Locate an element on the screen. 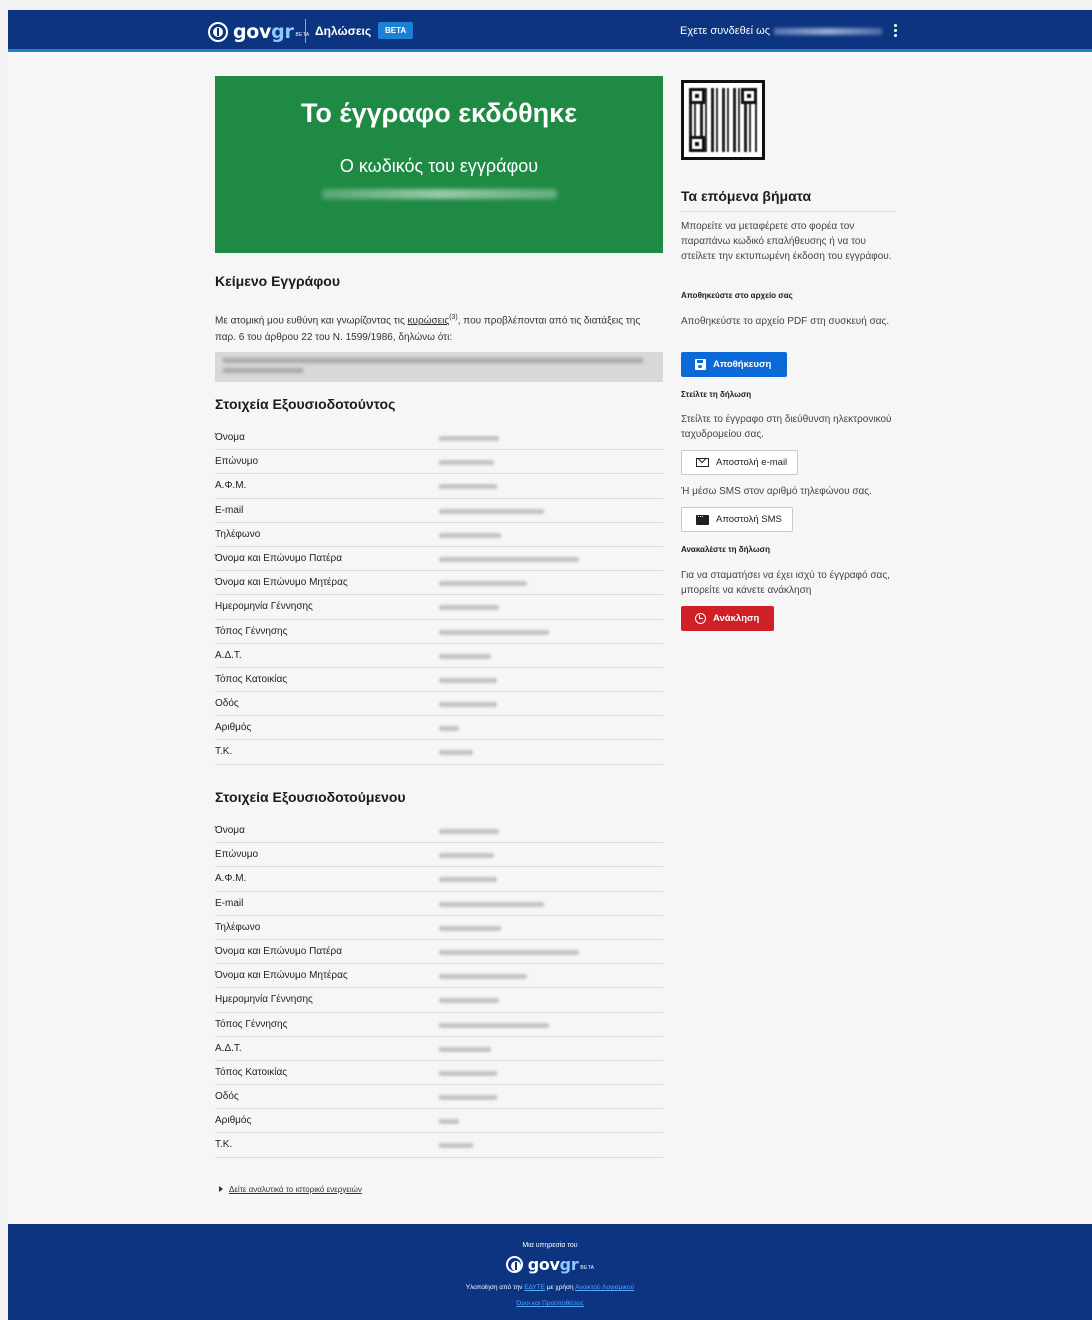  qr-code is located at coordinates (723, 120).